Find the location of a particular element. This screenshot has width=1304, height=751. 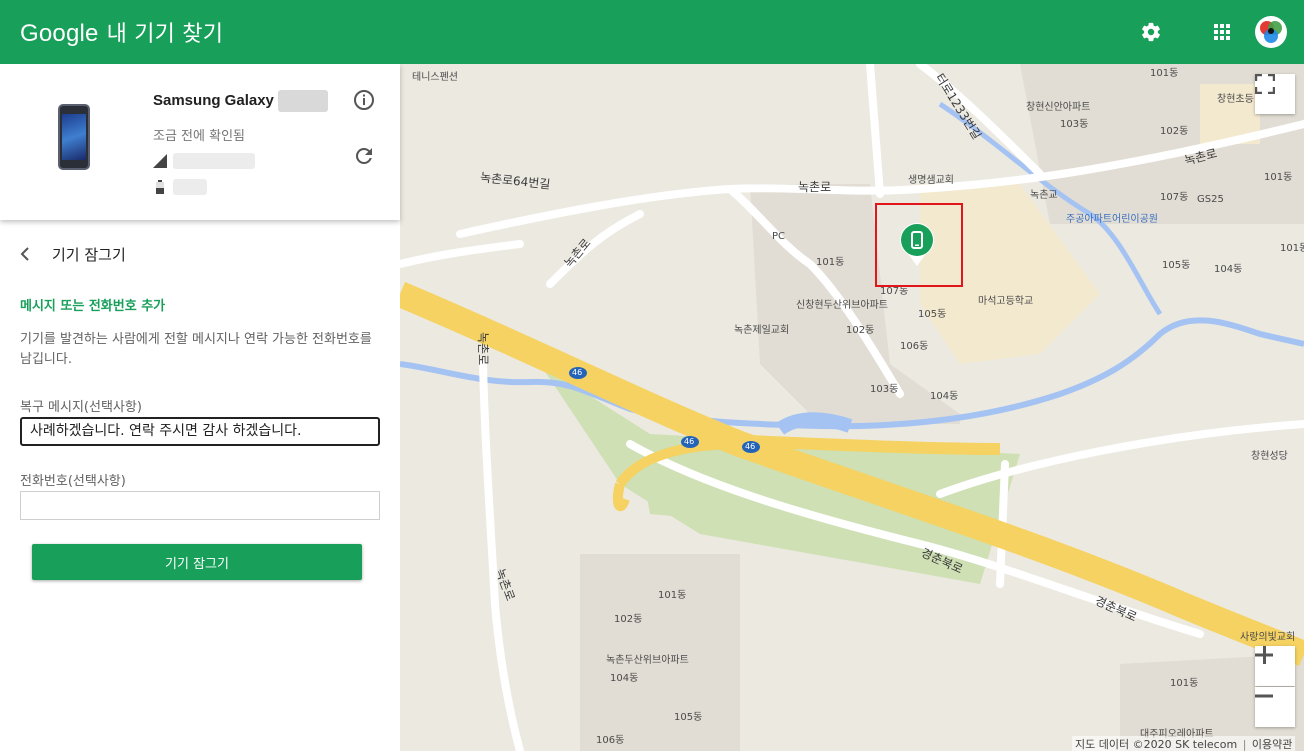

apps-grid-icon is located at coordinates (1222, 32).